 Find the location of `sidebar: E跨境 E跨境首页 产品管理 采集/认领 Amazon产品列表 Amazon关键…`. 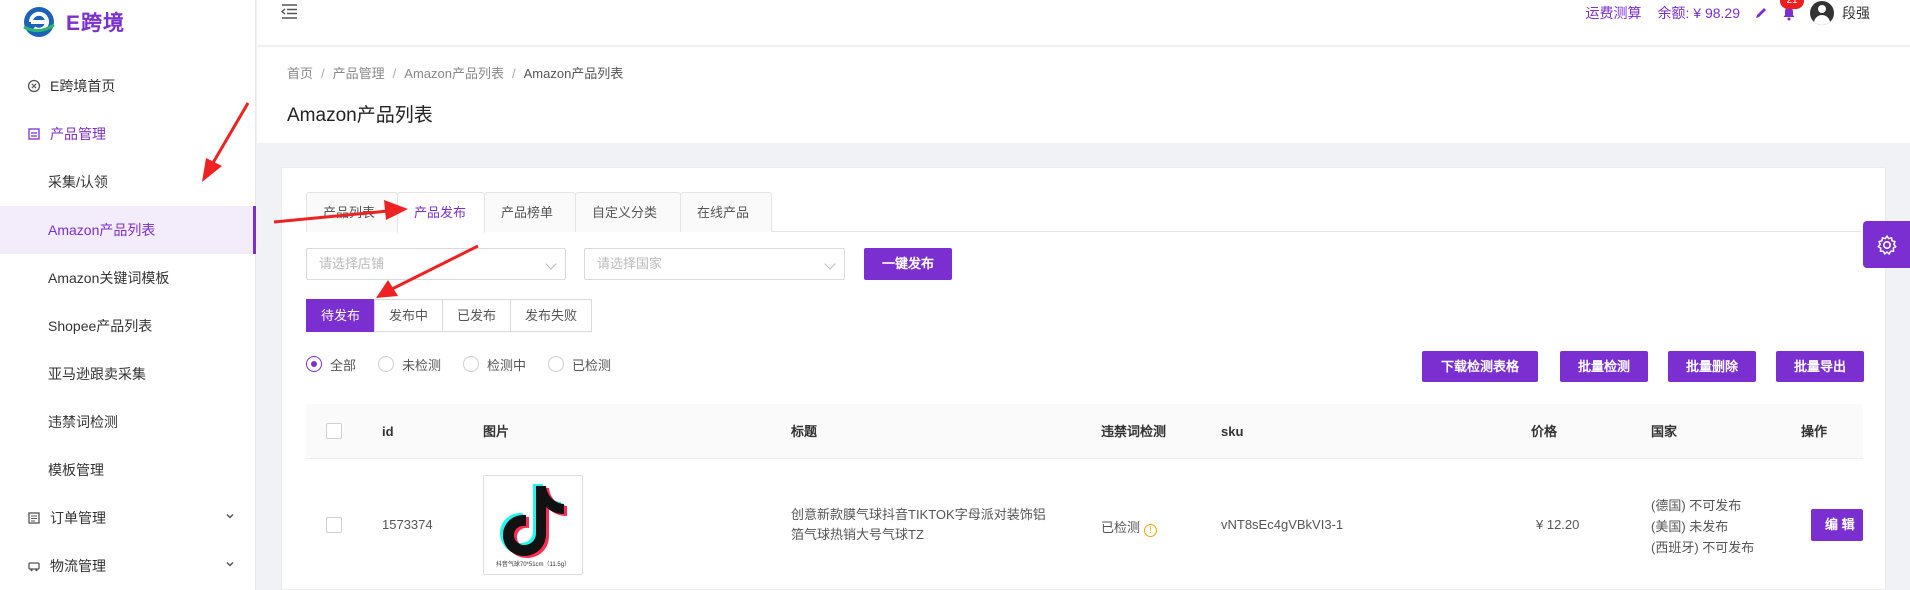

sidebar: E跨境 E跨境首页 产品管理 采集/认领 Amazon产品列表 Amazon关键… is located at coordinates (128, 295).